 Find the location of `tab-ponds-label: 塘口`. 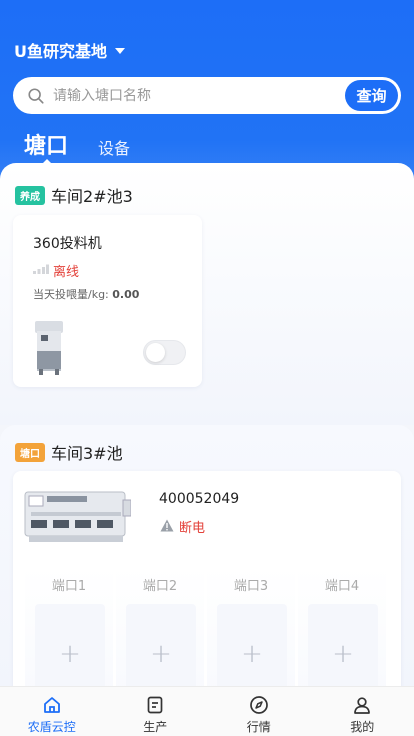

tab-ponds-label: 塘口 is located at coordinates (46, 146).